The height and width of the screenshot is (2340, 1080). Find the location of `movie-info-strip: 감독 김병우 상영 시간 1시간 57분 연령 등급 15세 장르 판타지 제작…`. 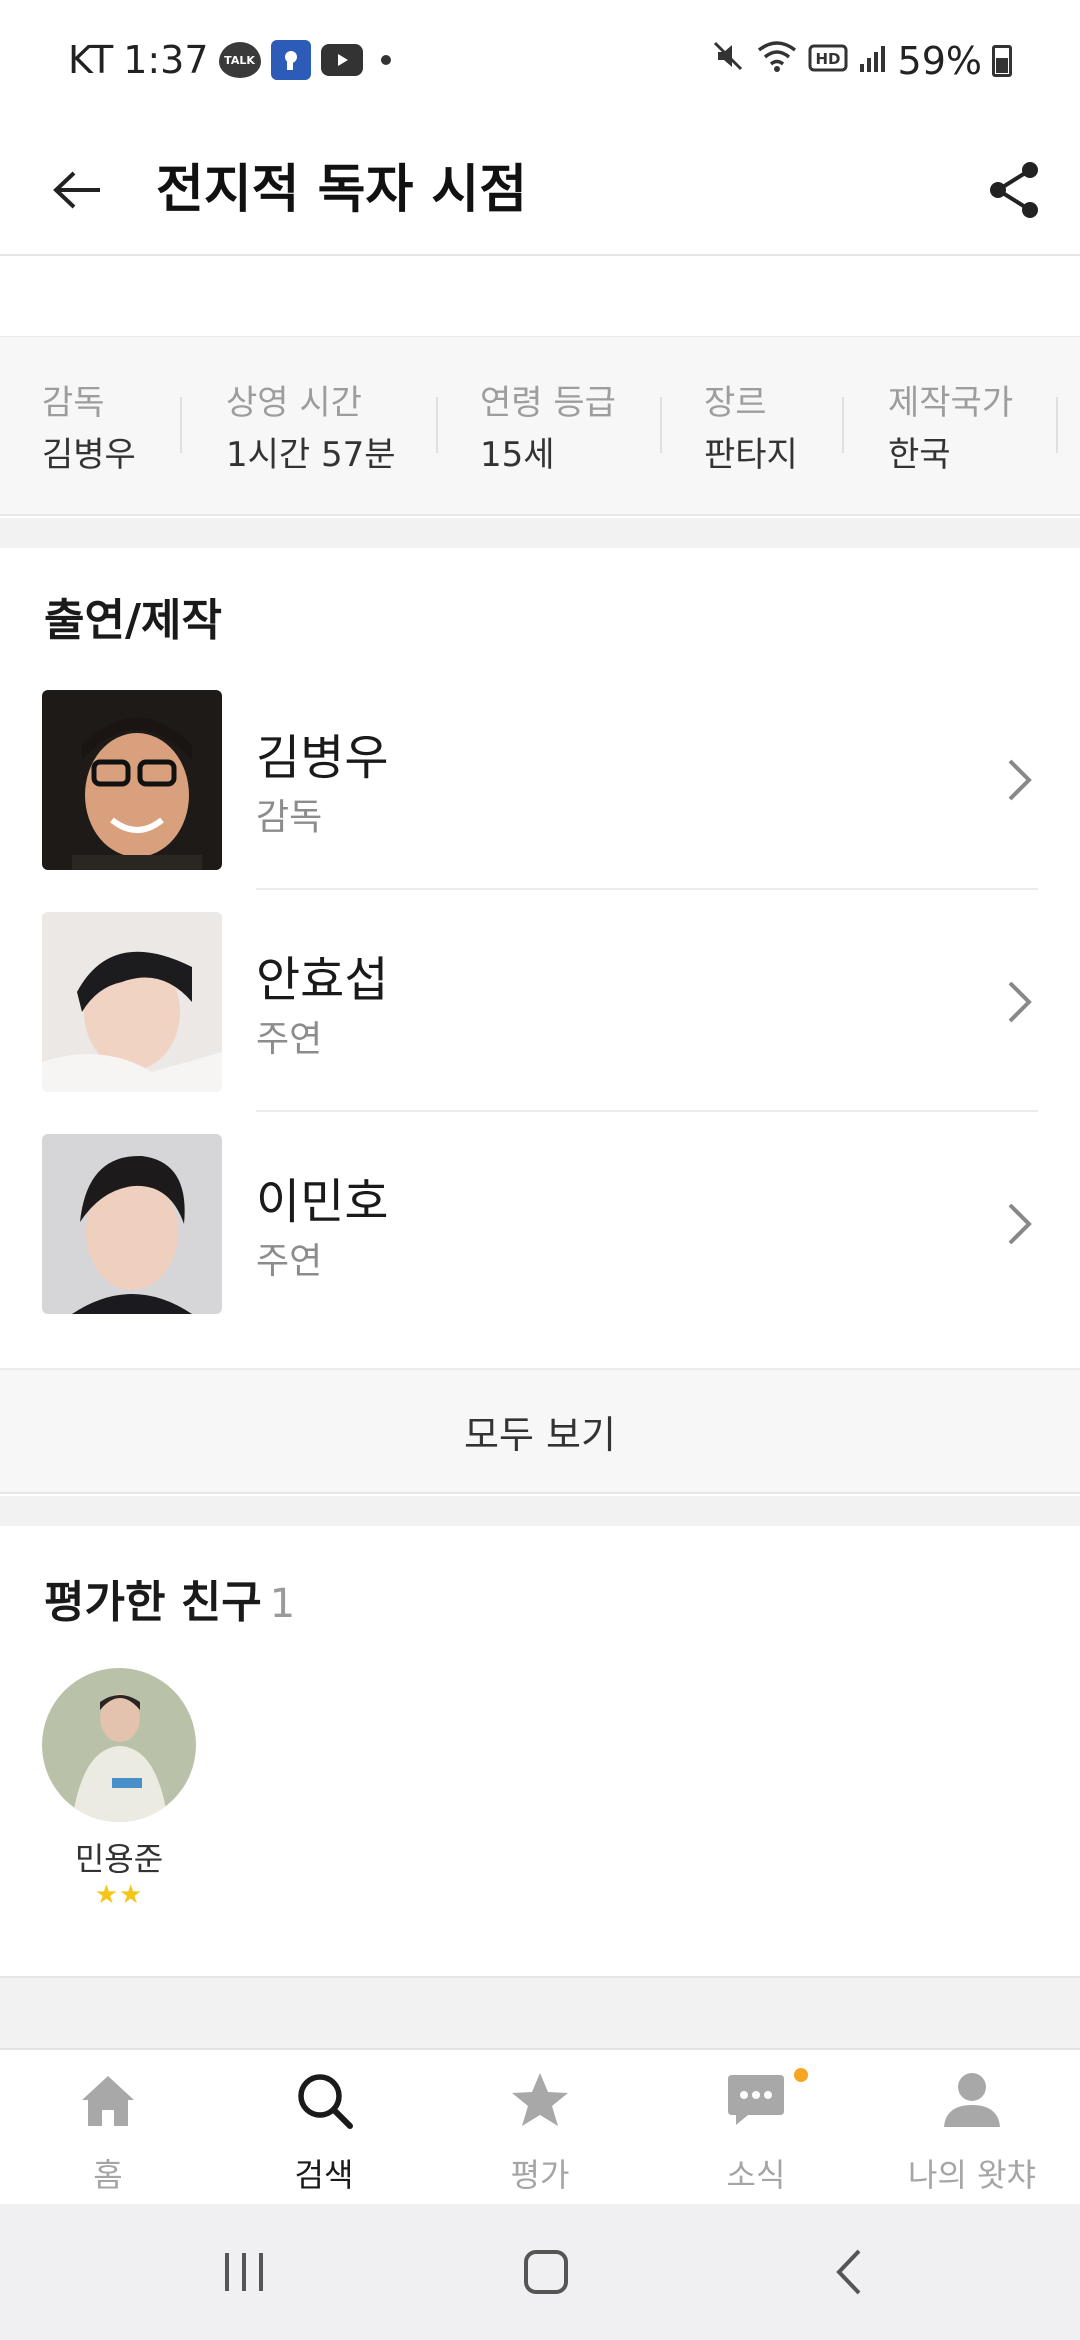

movie-info-strip: 감독 김병우 상영 시간 1시간 57분 연령 등급 15세 장르 판타지 제작… is located at coordinates (540, 426).